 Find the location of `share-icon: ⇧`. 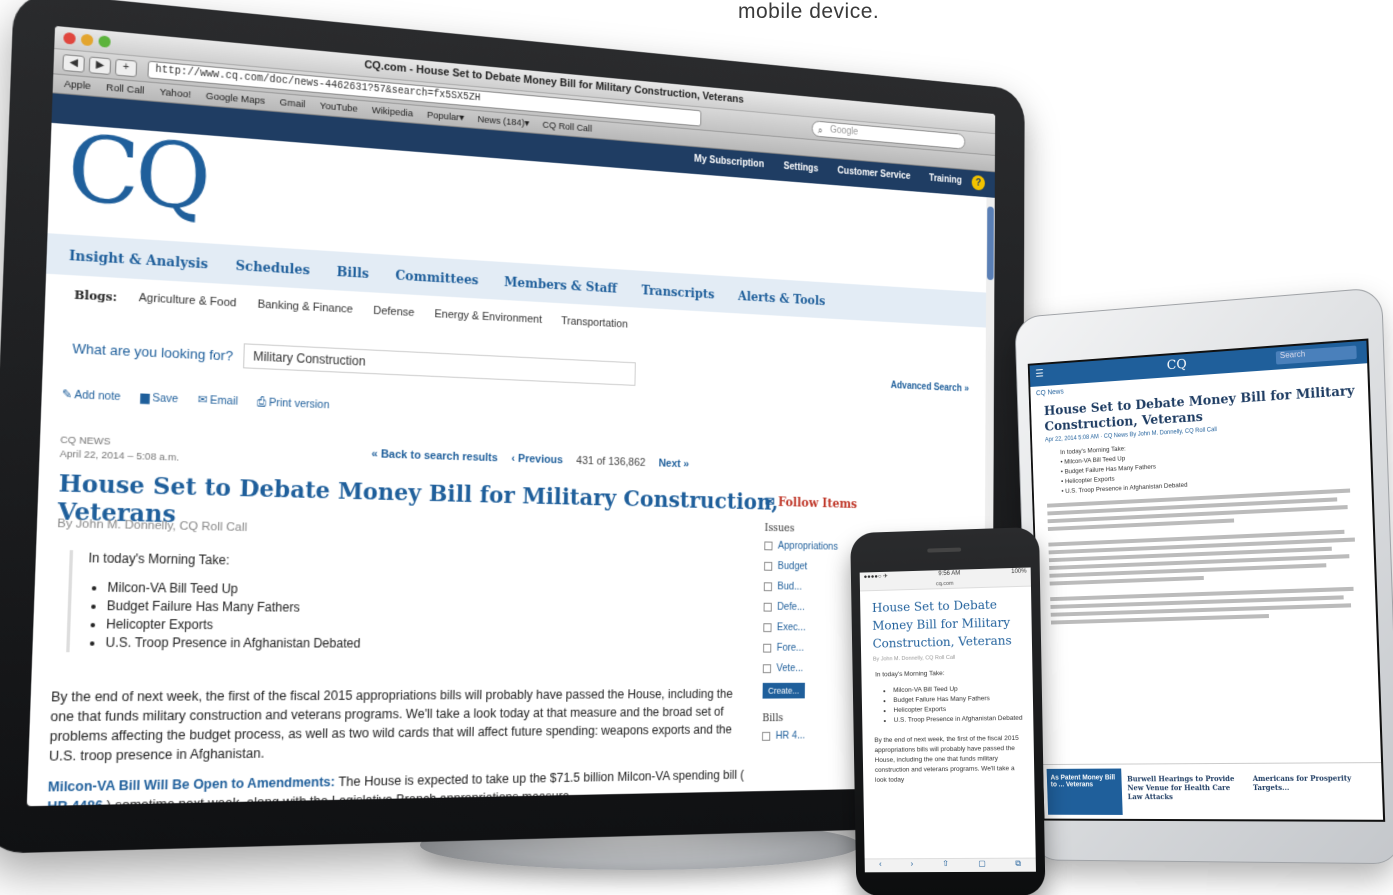

share-icon: ⇧ is located at coordinates (945, 865).